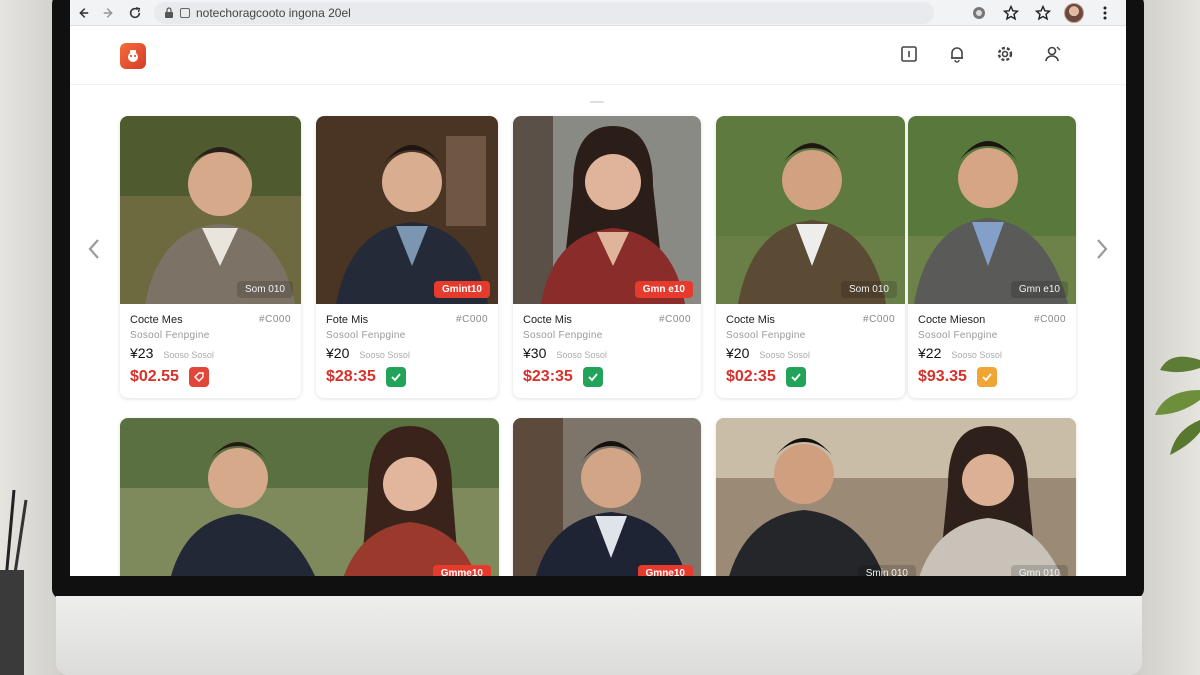  I want to click on star-outline-icon, so click(1043, 12).